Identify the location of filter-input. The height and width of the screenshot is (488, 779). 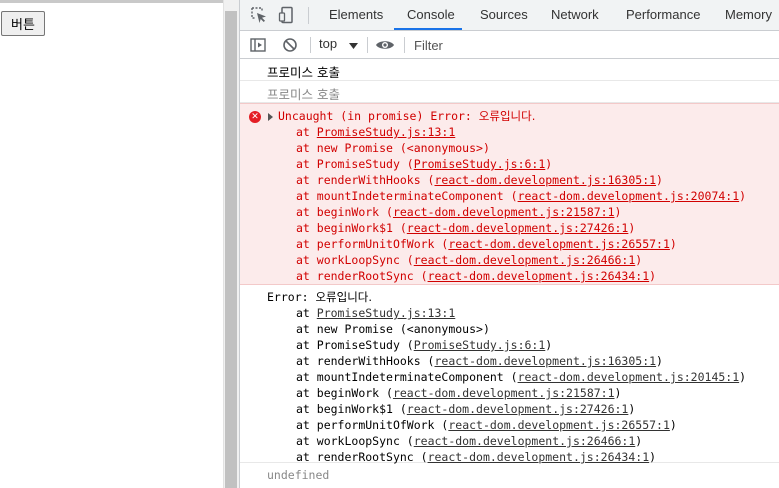
(594, 45).